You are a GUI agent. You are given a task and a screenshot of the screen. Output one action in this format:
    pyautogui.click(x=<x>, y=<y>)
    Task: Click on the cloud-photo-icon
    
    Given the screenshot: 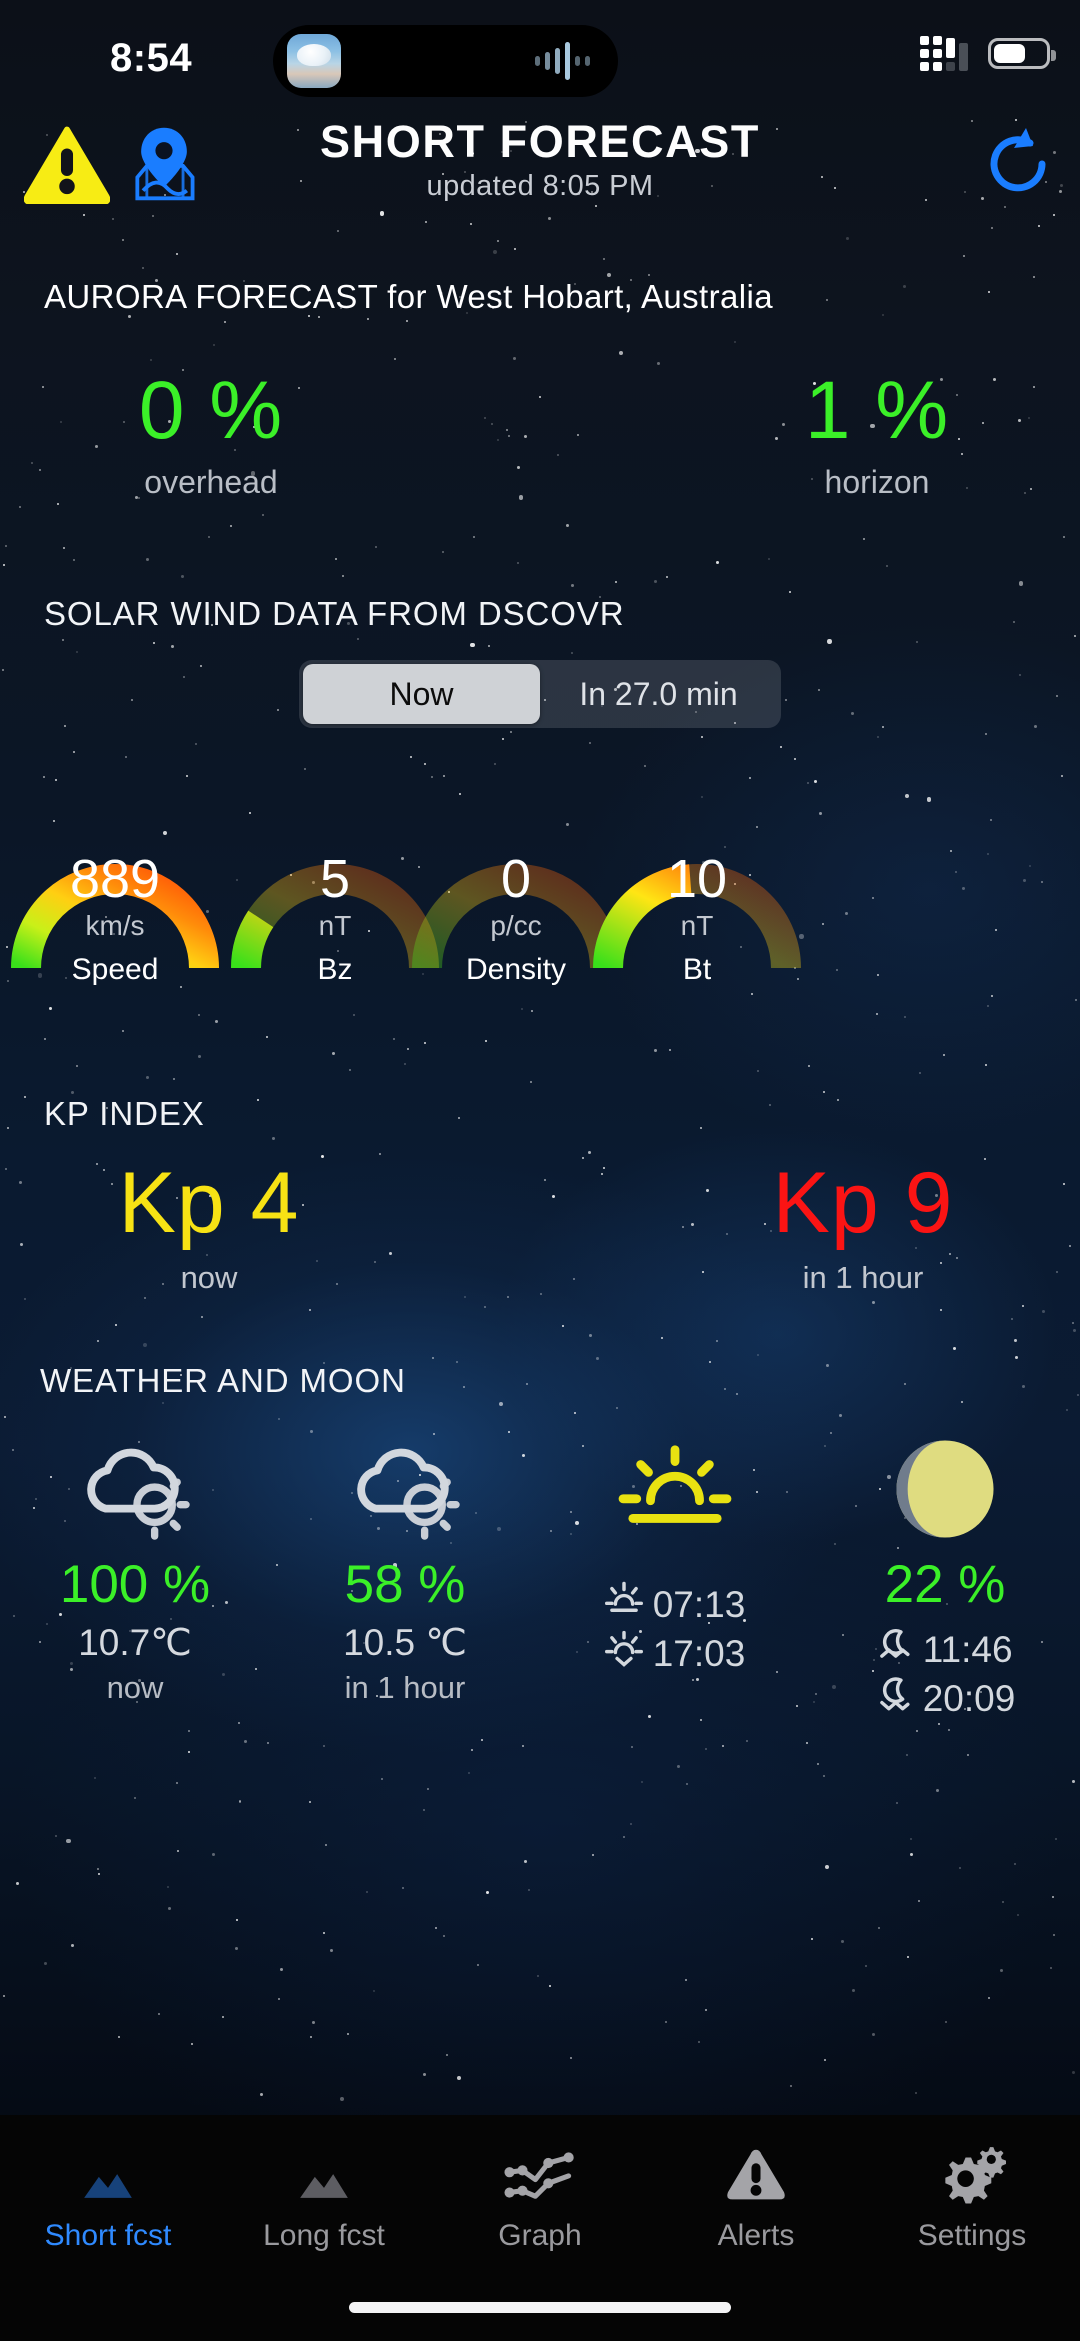 What is the action you would take?
    pyautogui.click(x=314, y=61)
    